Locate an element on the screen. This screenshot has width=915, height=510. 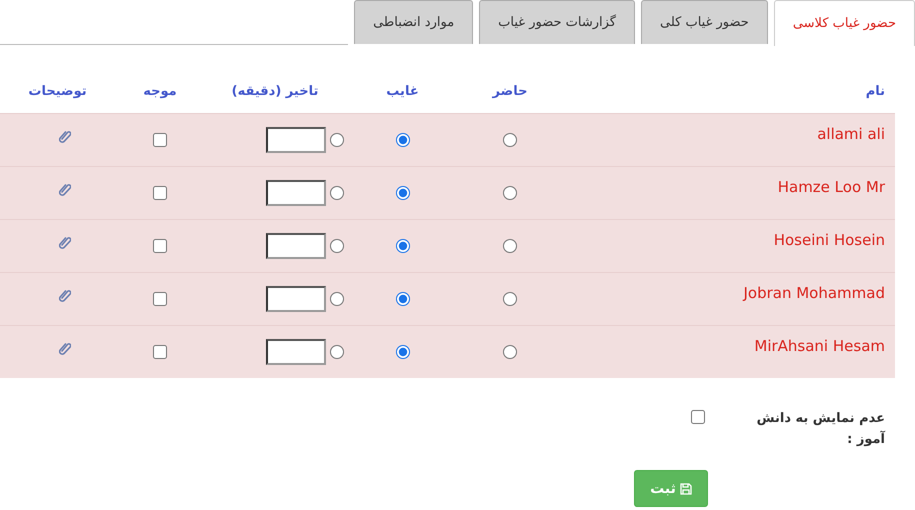
student-name: allami ali is located at coordinates (851, 134).